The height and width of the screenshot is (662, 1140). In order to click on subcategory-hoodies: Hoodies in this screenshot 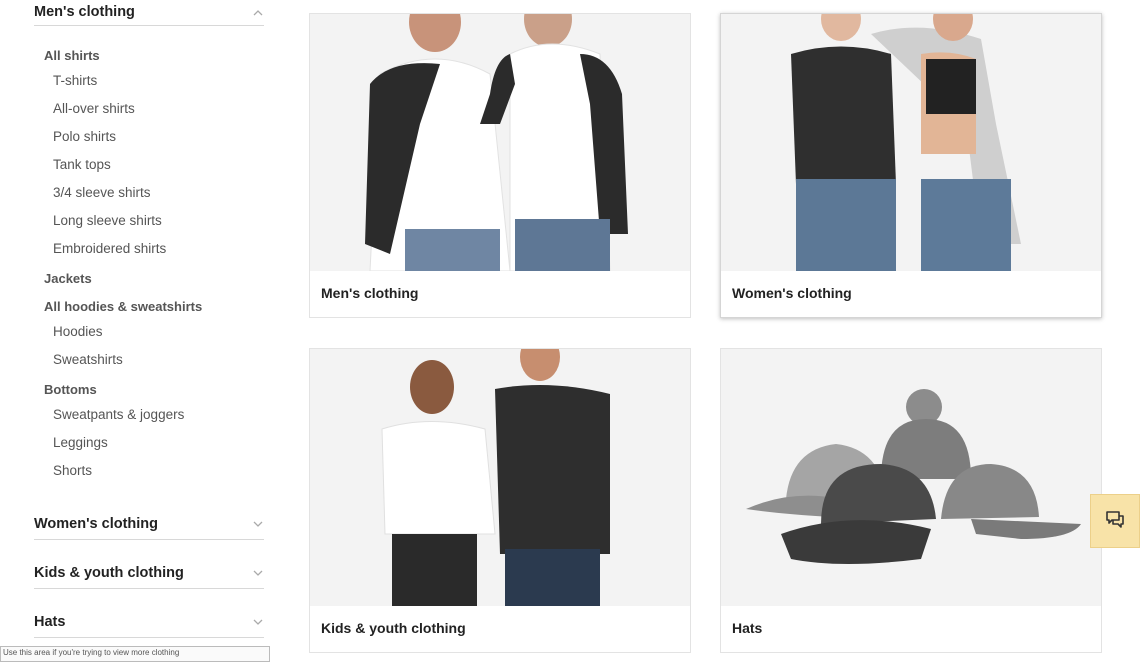, I will do `click(154, 332)`.